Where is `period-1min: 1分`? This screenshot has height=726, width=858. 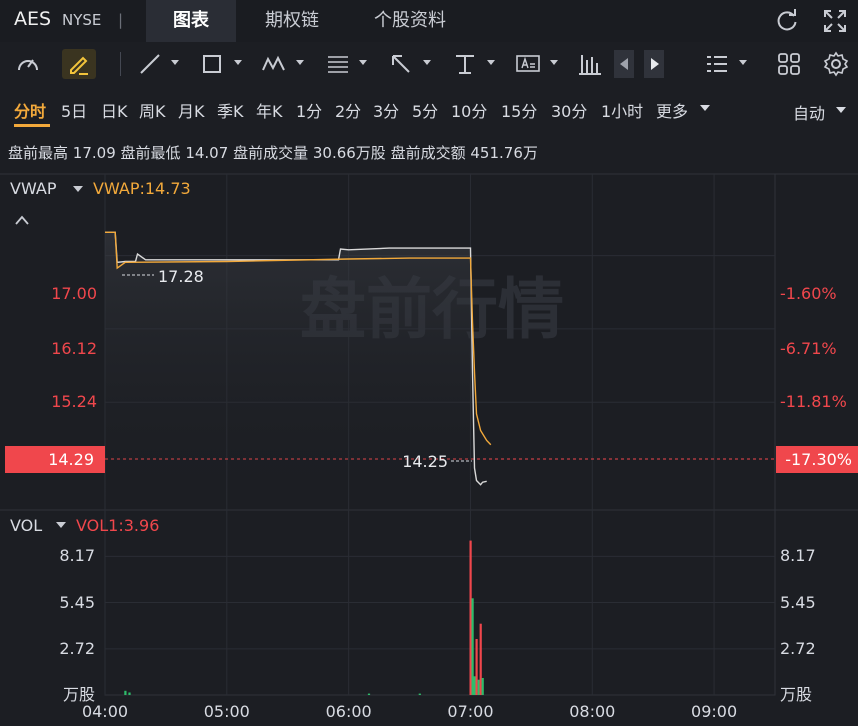 period-1min: 1分 is located at coordinates (309, 110).